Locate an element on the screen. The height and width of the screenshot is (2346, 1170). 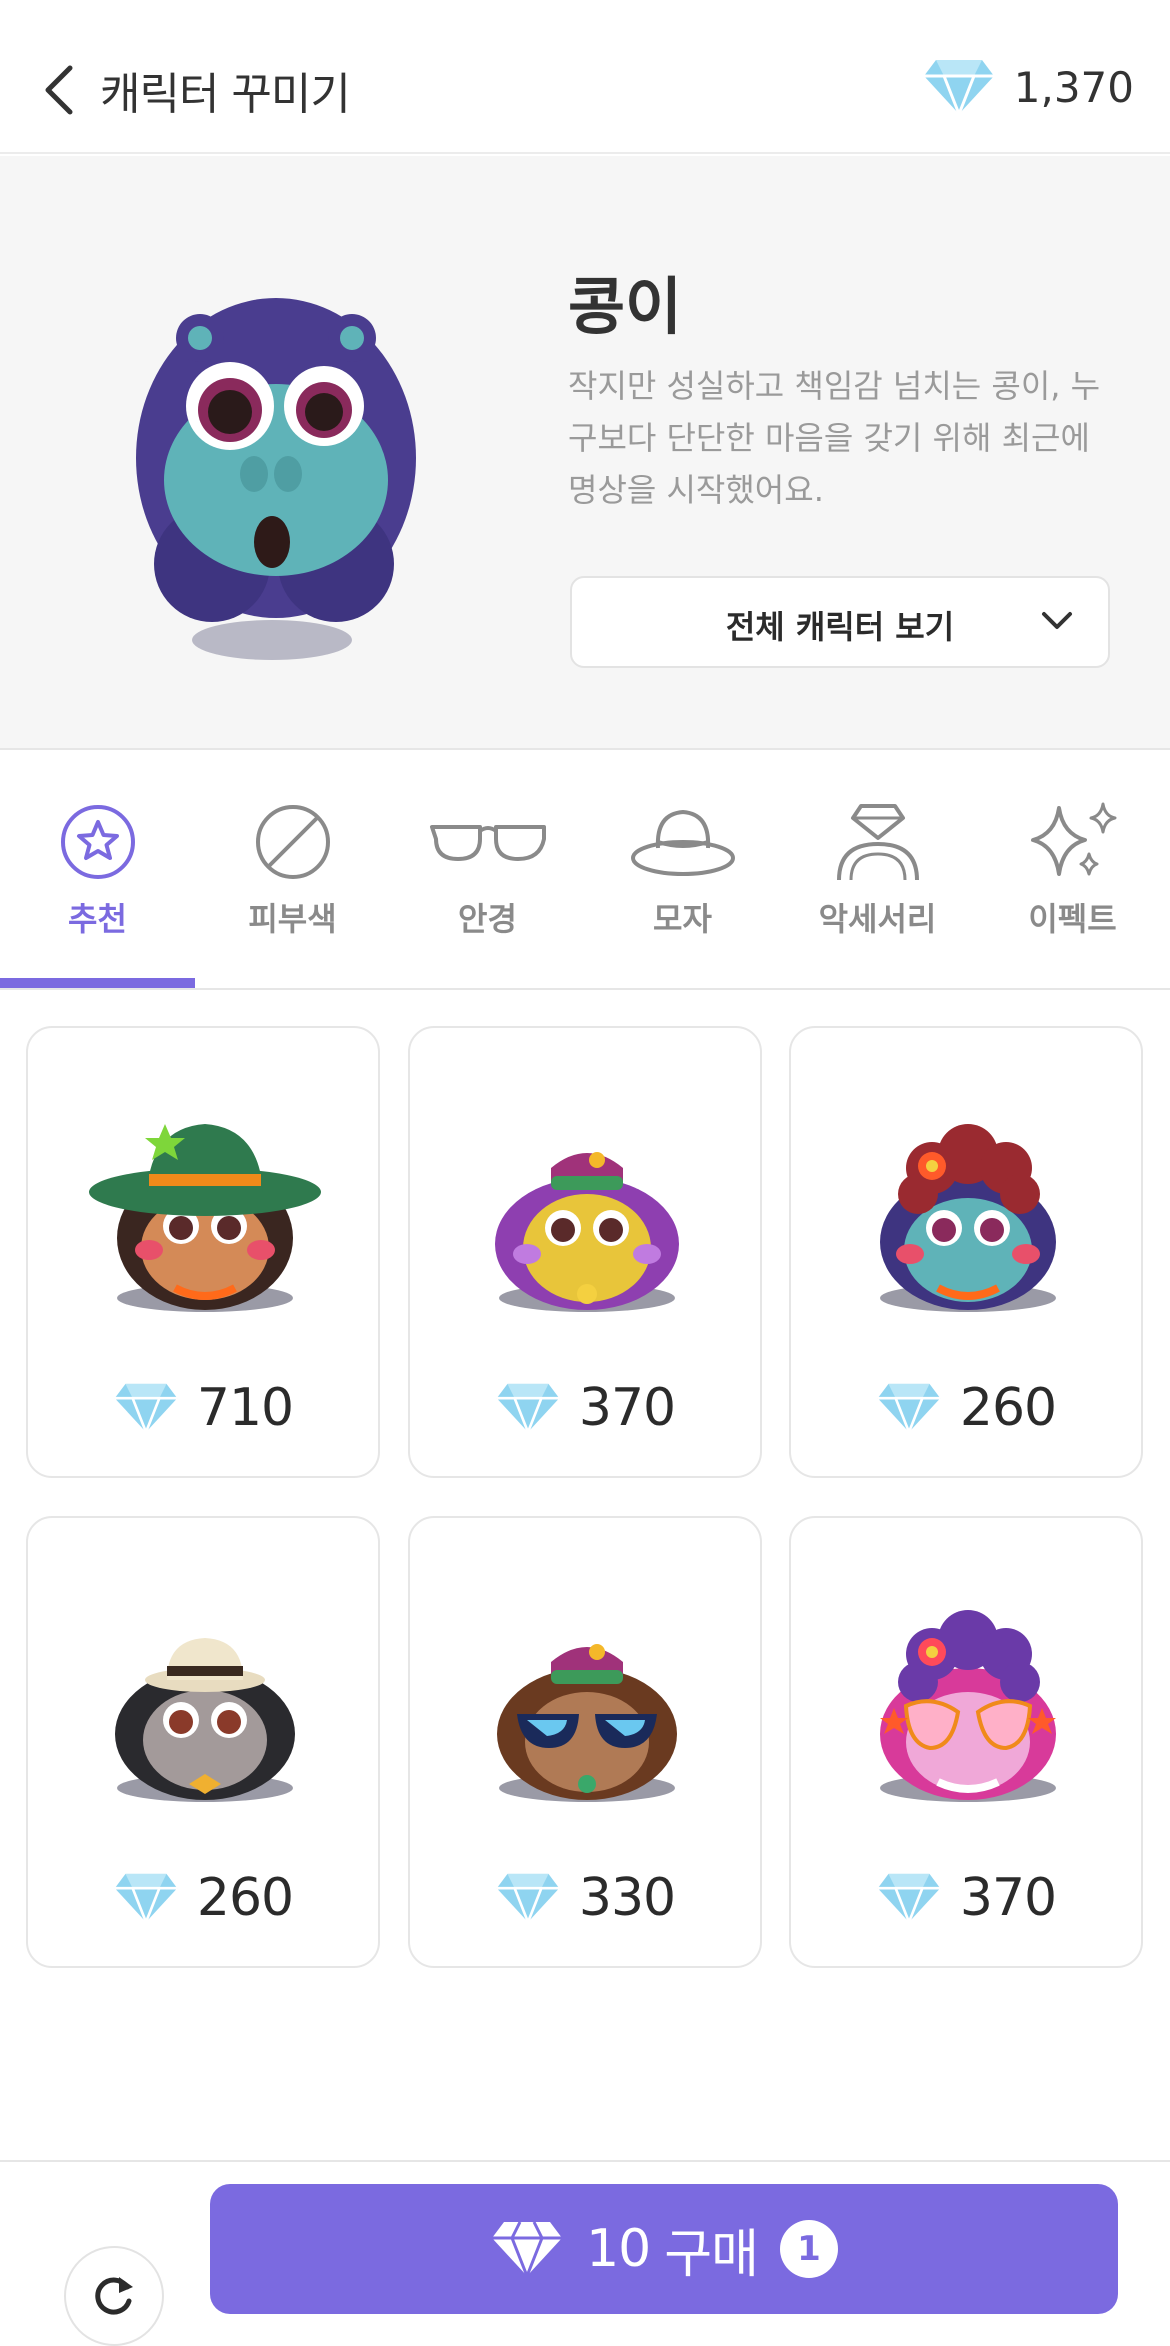
tab-skin-color: 피부색 is located at coordinates (292, 870).